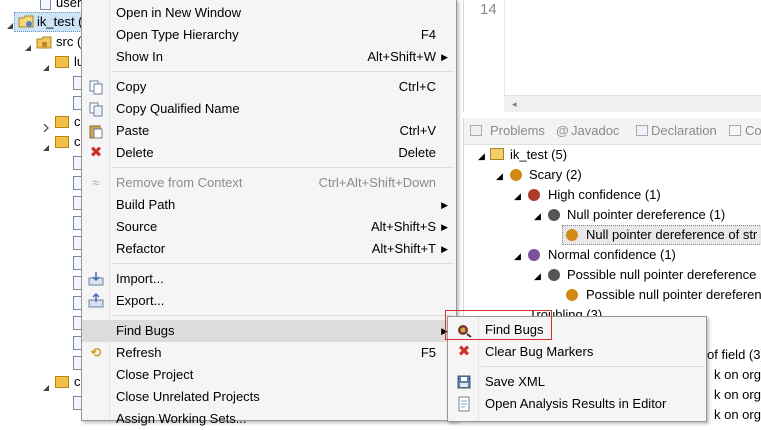 The image size is (761, 430). I want to click on bug-tree-row-possible-null-instance: Possible null pointer dereferen, so click(673, 294).